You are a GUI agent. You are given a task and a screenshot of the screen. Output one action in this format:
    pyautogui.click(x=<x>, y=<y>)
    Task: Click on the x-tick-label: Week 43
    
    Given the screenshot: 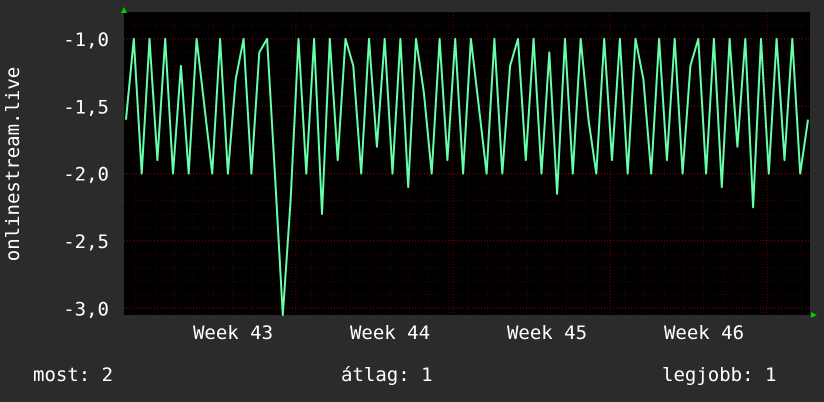 What is the action you would take?
    pyautogui.click(x=233, y=333)
    